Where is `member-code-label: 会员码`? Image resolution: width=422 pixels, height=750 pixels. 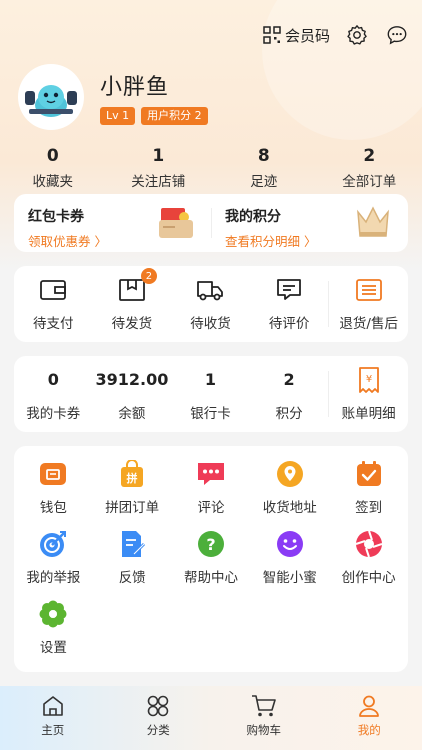
member-code-label: 会员码 is located at coordinates (307, 35).